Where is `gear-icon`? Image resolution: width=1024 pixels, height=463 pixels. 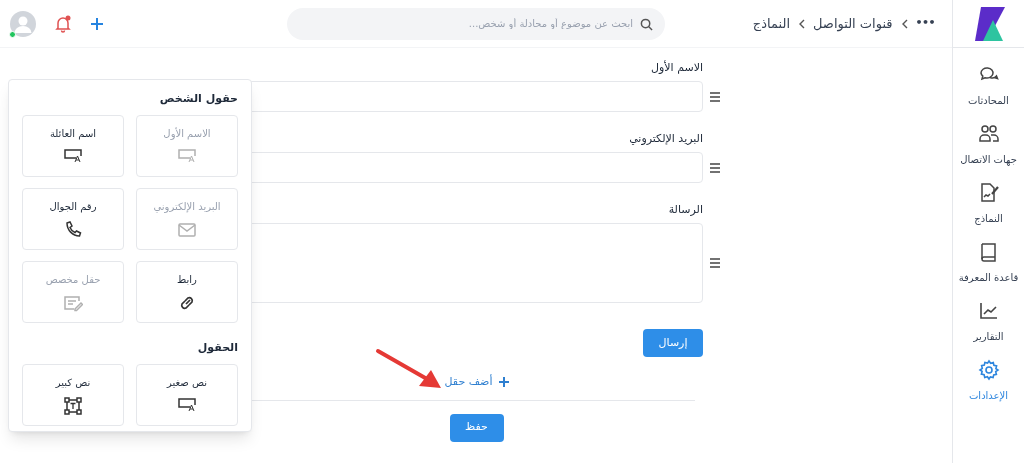 gear-icon is located at coordinates (988, 370).